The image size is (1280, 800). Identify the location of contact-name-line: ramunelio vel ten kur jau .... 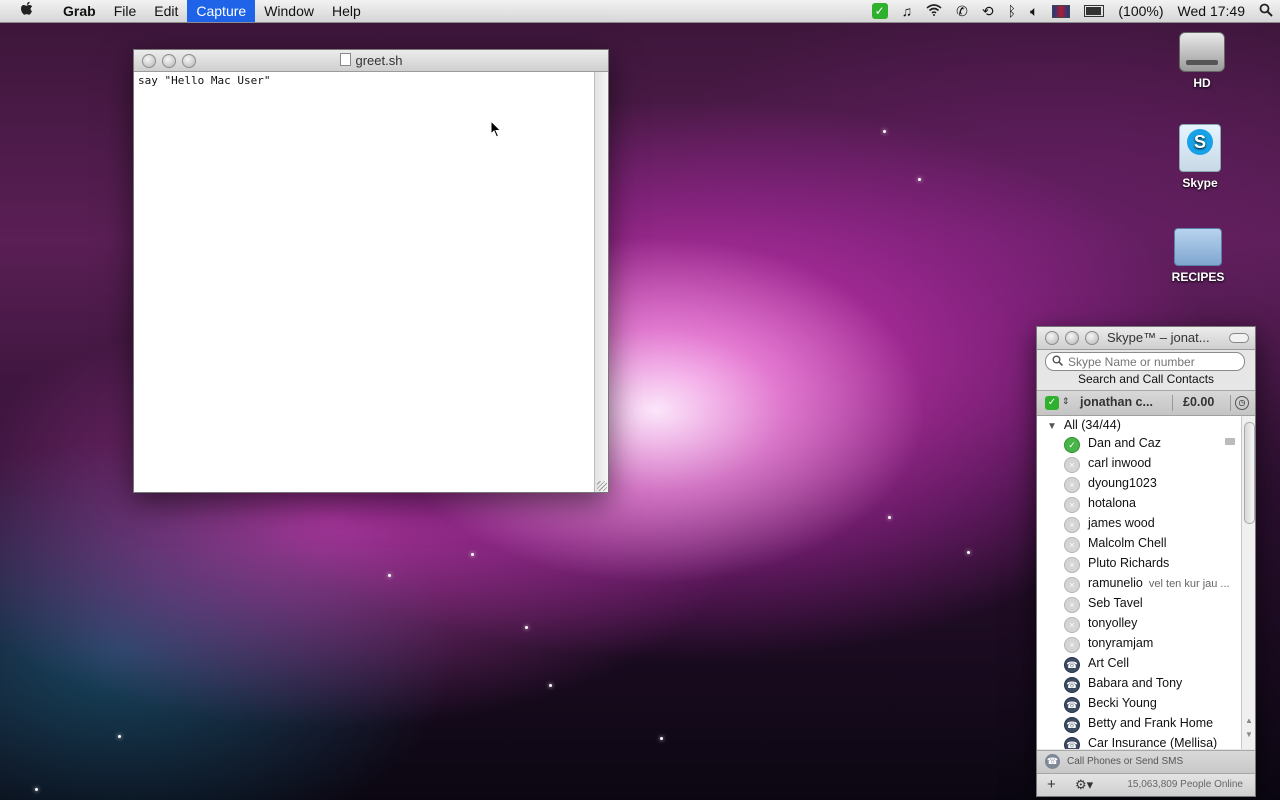
(1159, 583).